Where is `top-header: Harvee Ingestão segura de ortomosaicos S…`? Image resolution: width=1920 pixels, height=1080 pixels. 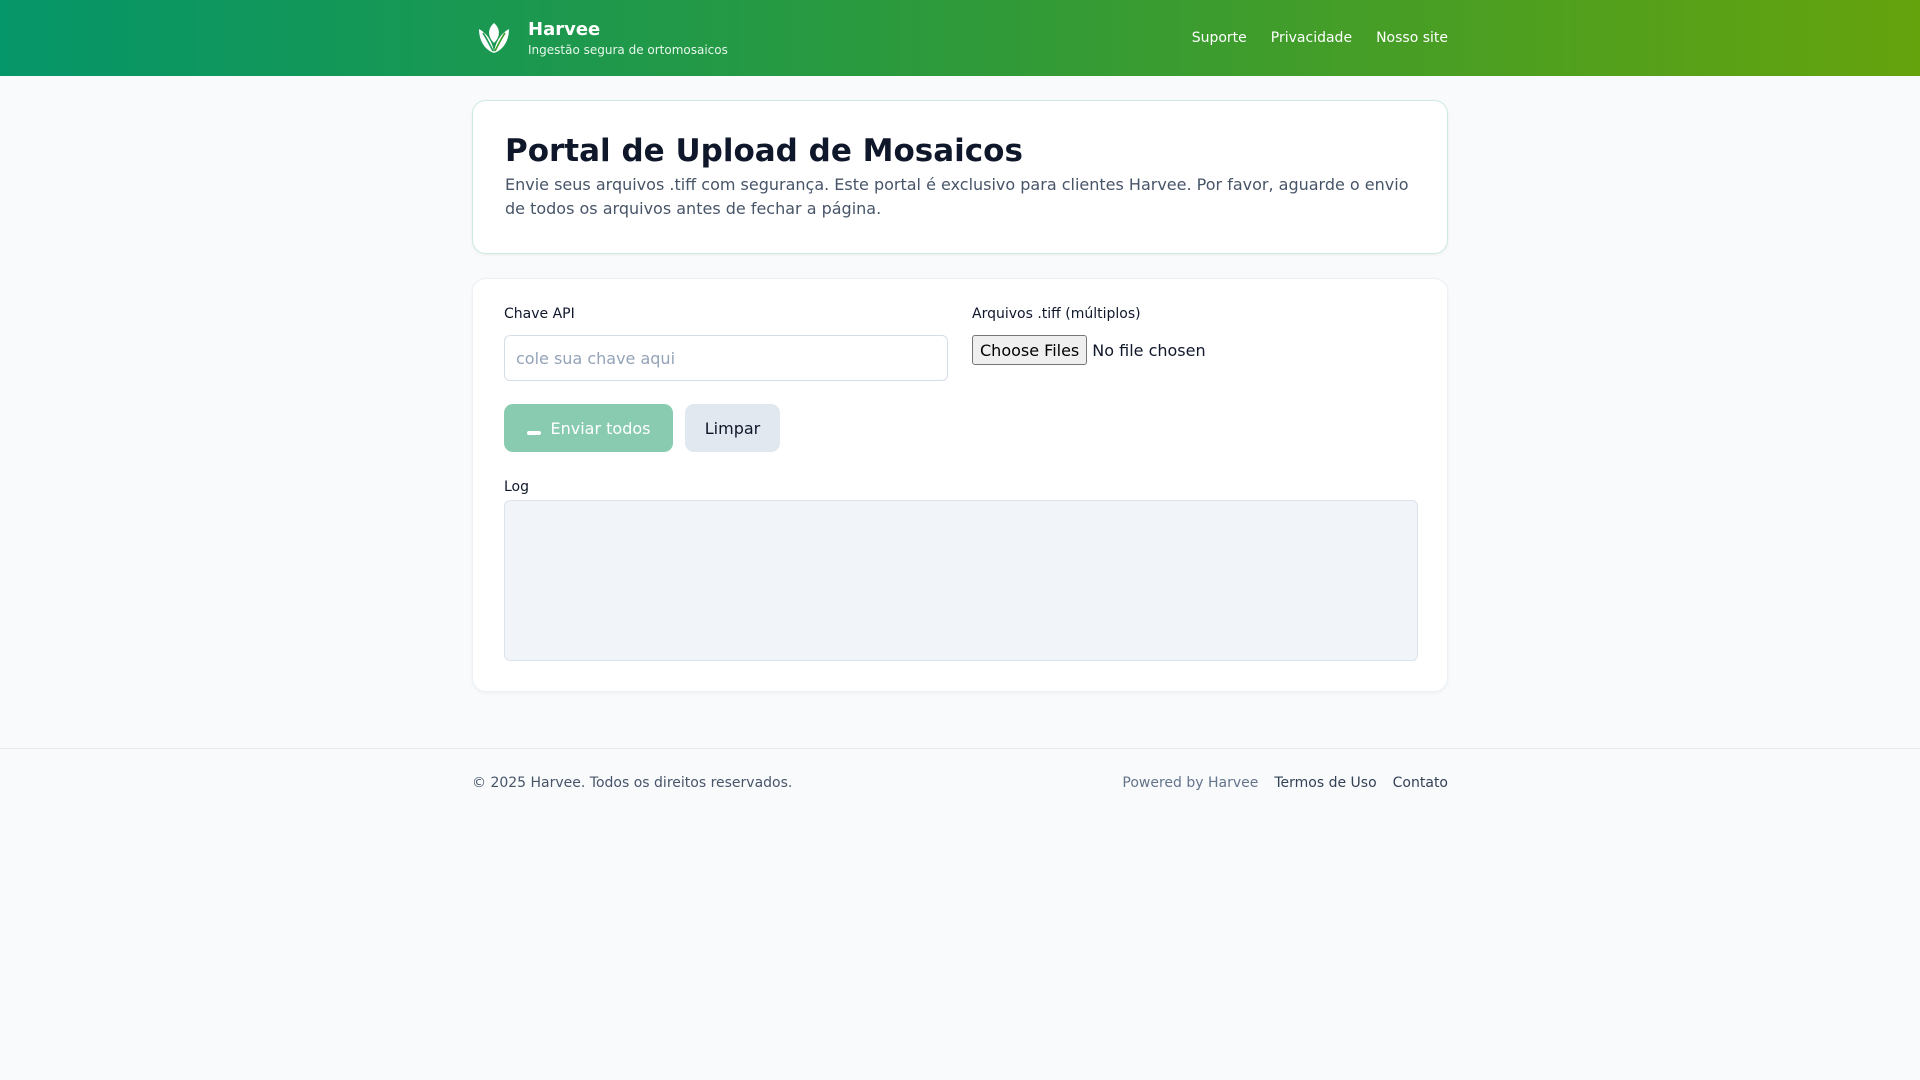
top-header: Harvee Ingestão segura de ortomosaicos S… is located at coordinates (960, 38).